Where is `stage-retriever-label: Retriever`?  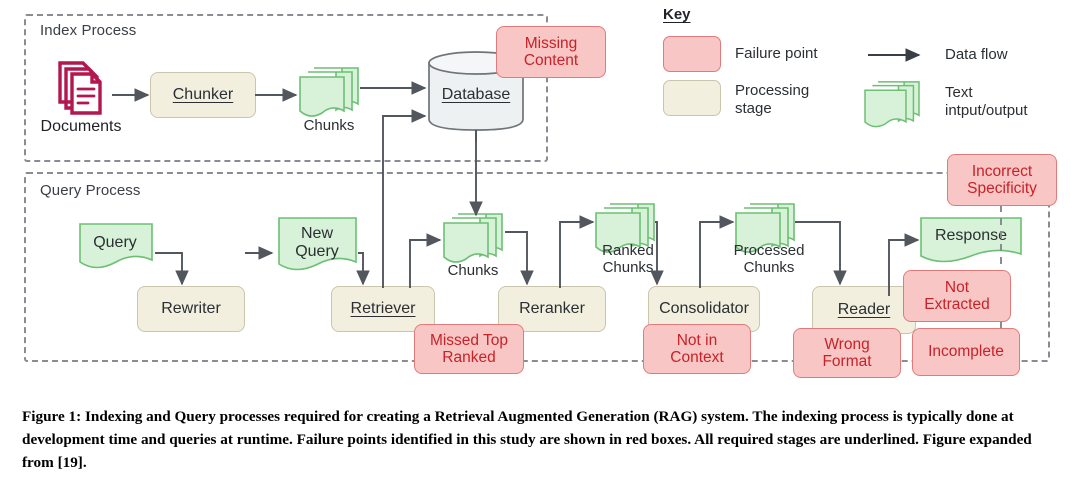 stage-retriever-label: Retriever is located at coordinates (383, 309).